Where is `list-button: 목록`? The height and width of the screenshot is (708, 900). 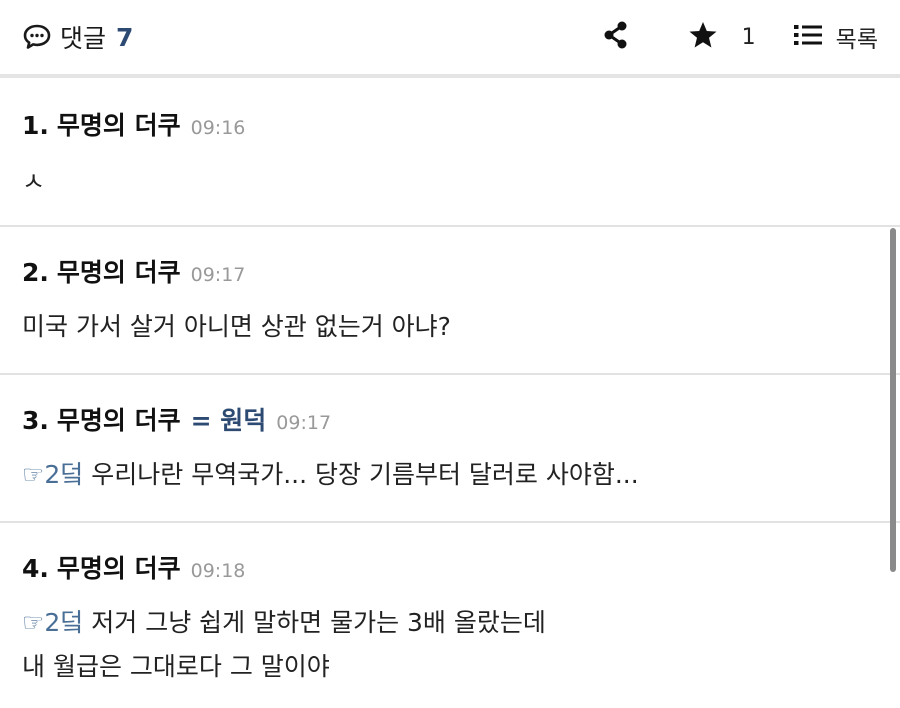
list-button: 목록 is located at coordinates (835, 37).